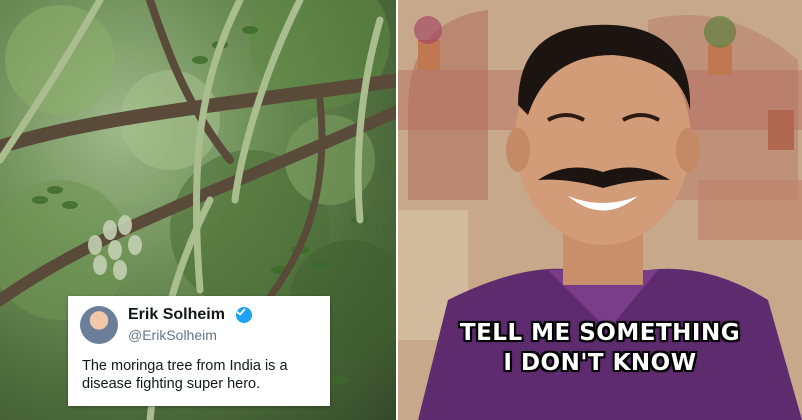 The image size is (802, 420). What do you see at coordinates (600, 348) in the screenshot?
I see `meme-caption: TELL ME SOMETHING I DON'T KNOW` at bounding box center [600, 348].